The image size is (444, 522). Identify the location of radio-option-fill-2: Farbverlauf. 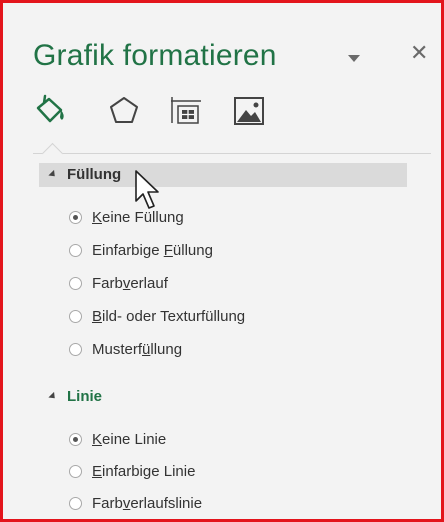
(118, 283).